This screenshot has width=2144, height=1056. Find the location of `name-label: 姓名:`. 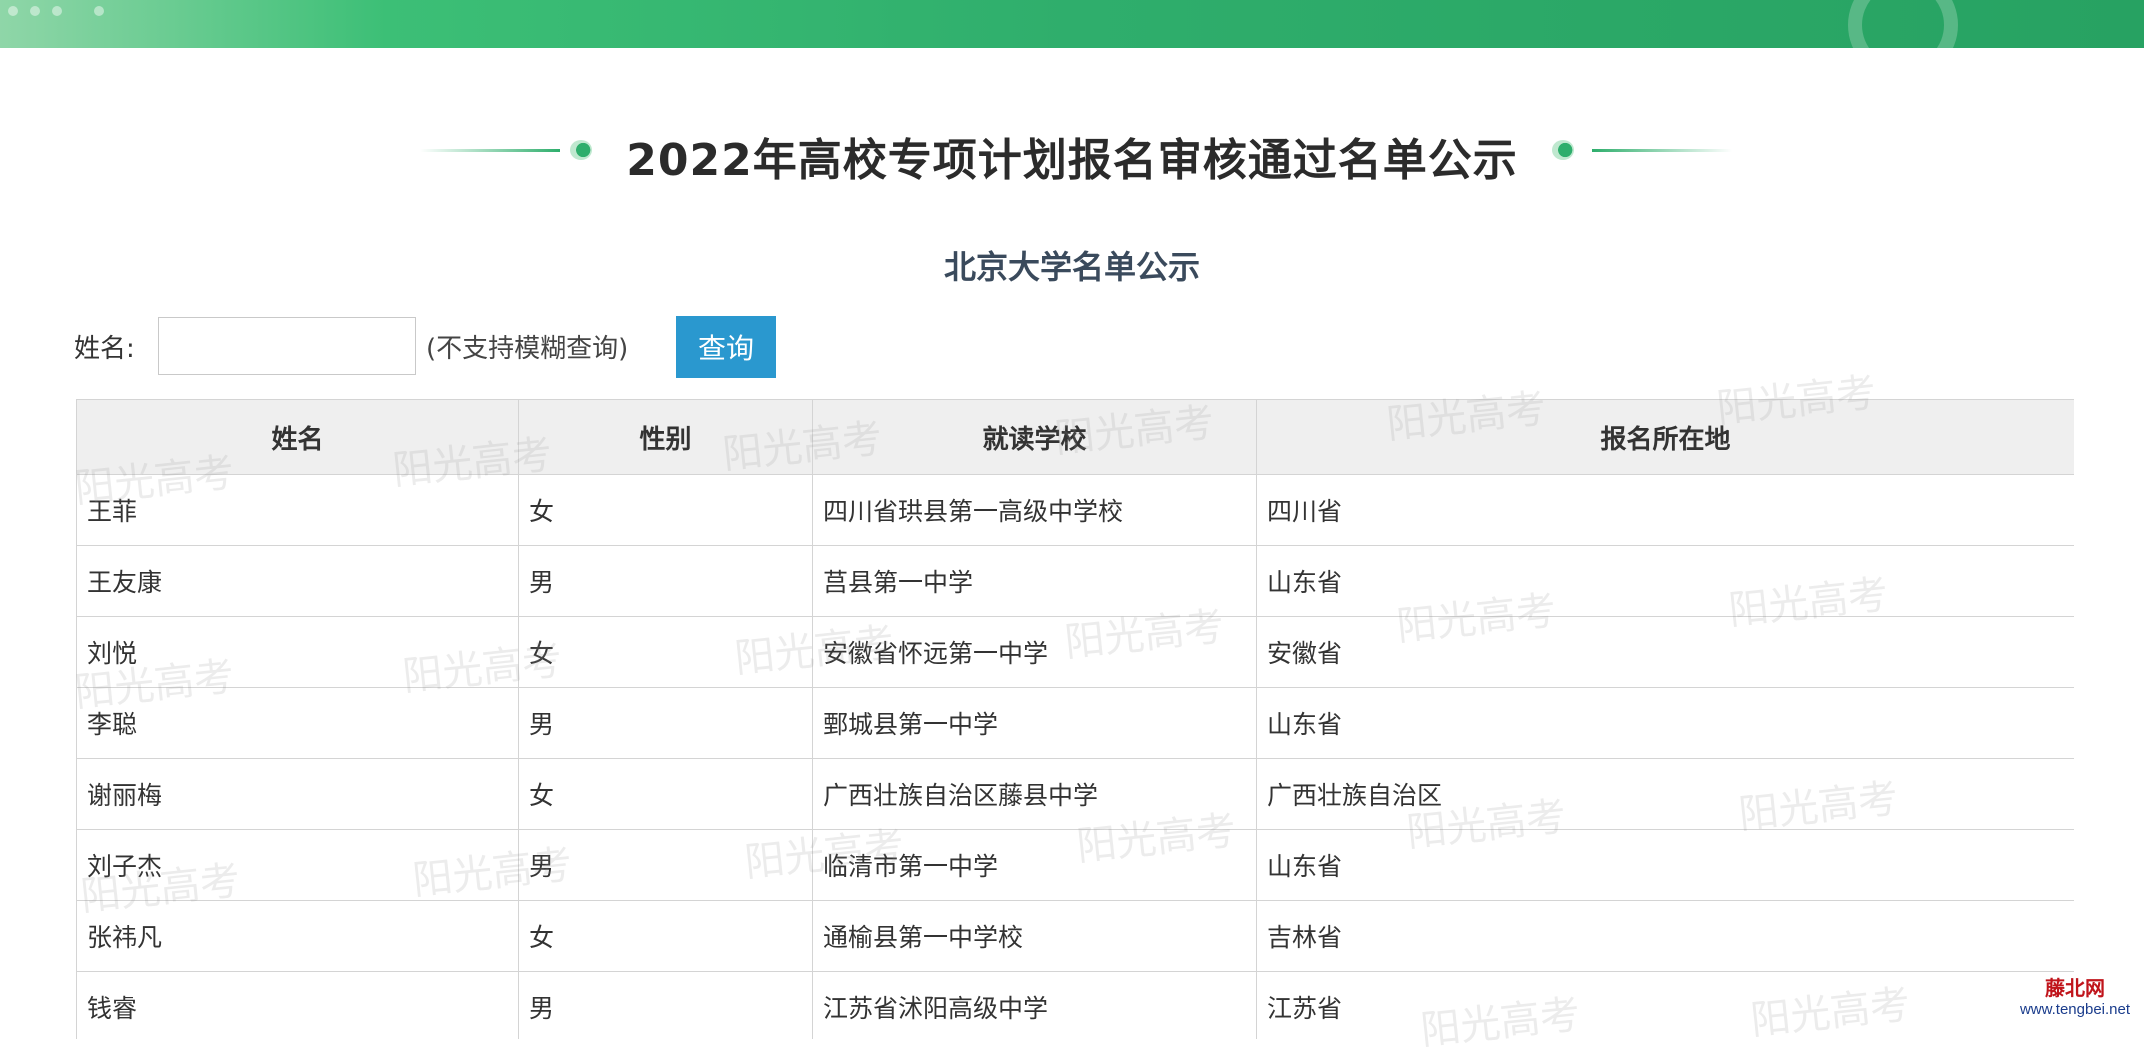

name-label: 姓名: is located at coordinates (104, 349).